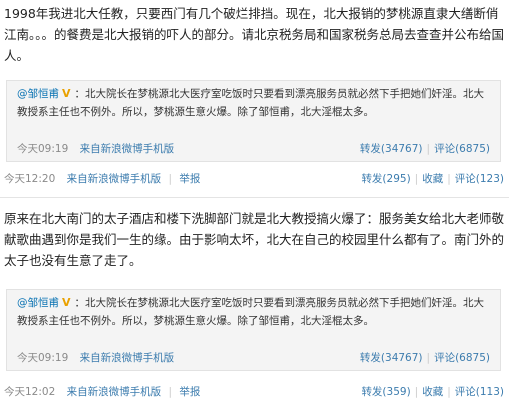 The height and width of the screenshot is (413, 509). Describe the element at coordinates (479, 391) in the screenshot. I see `comment-link: 评论(113)` at that location.